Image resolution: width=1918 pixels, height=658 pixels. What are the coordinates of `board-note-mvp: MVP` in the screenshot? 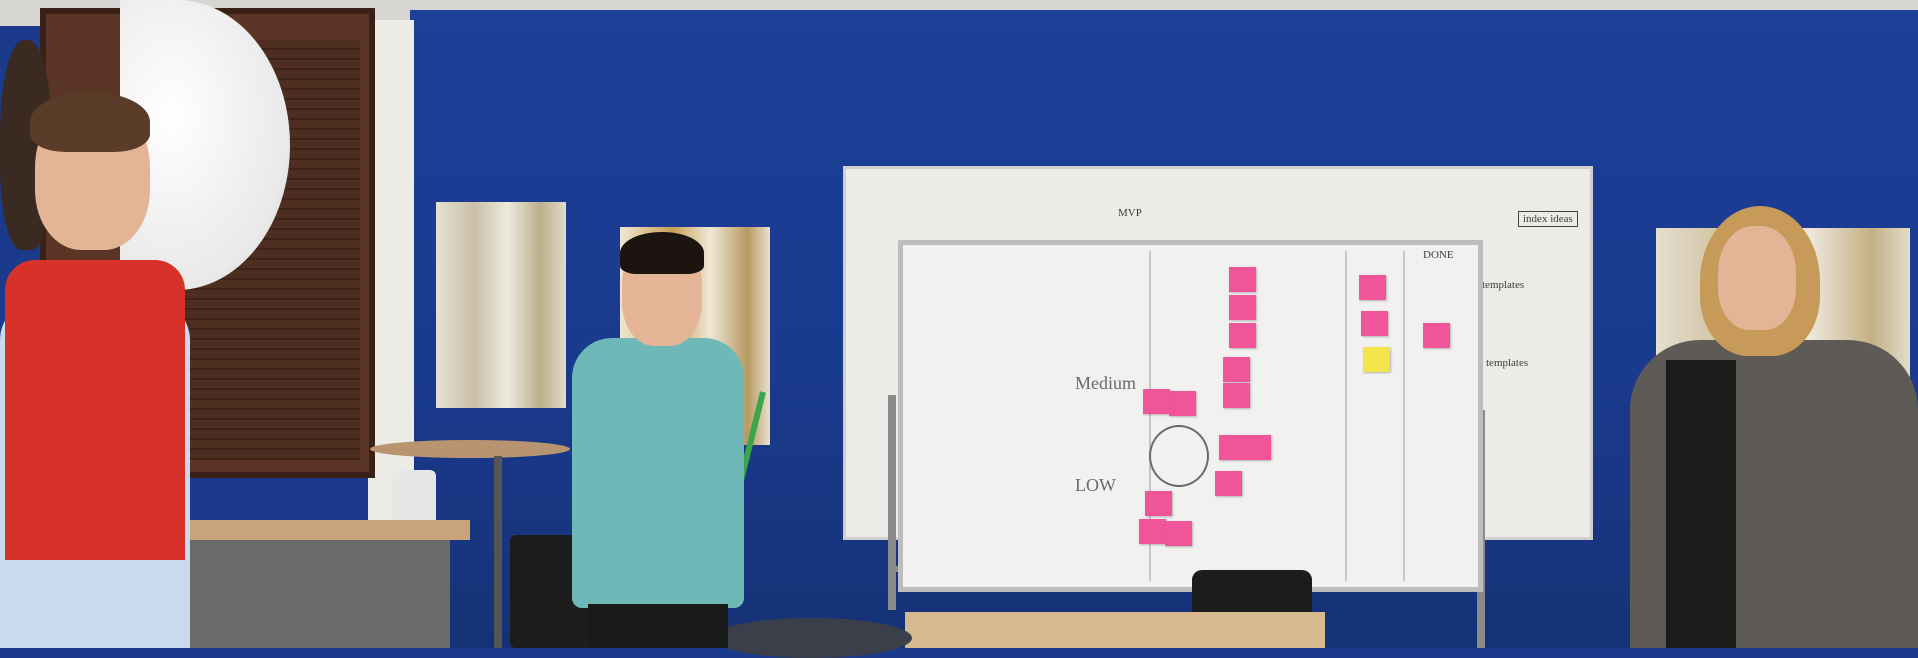 It's located at (1130, 213).